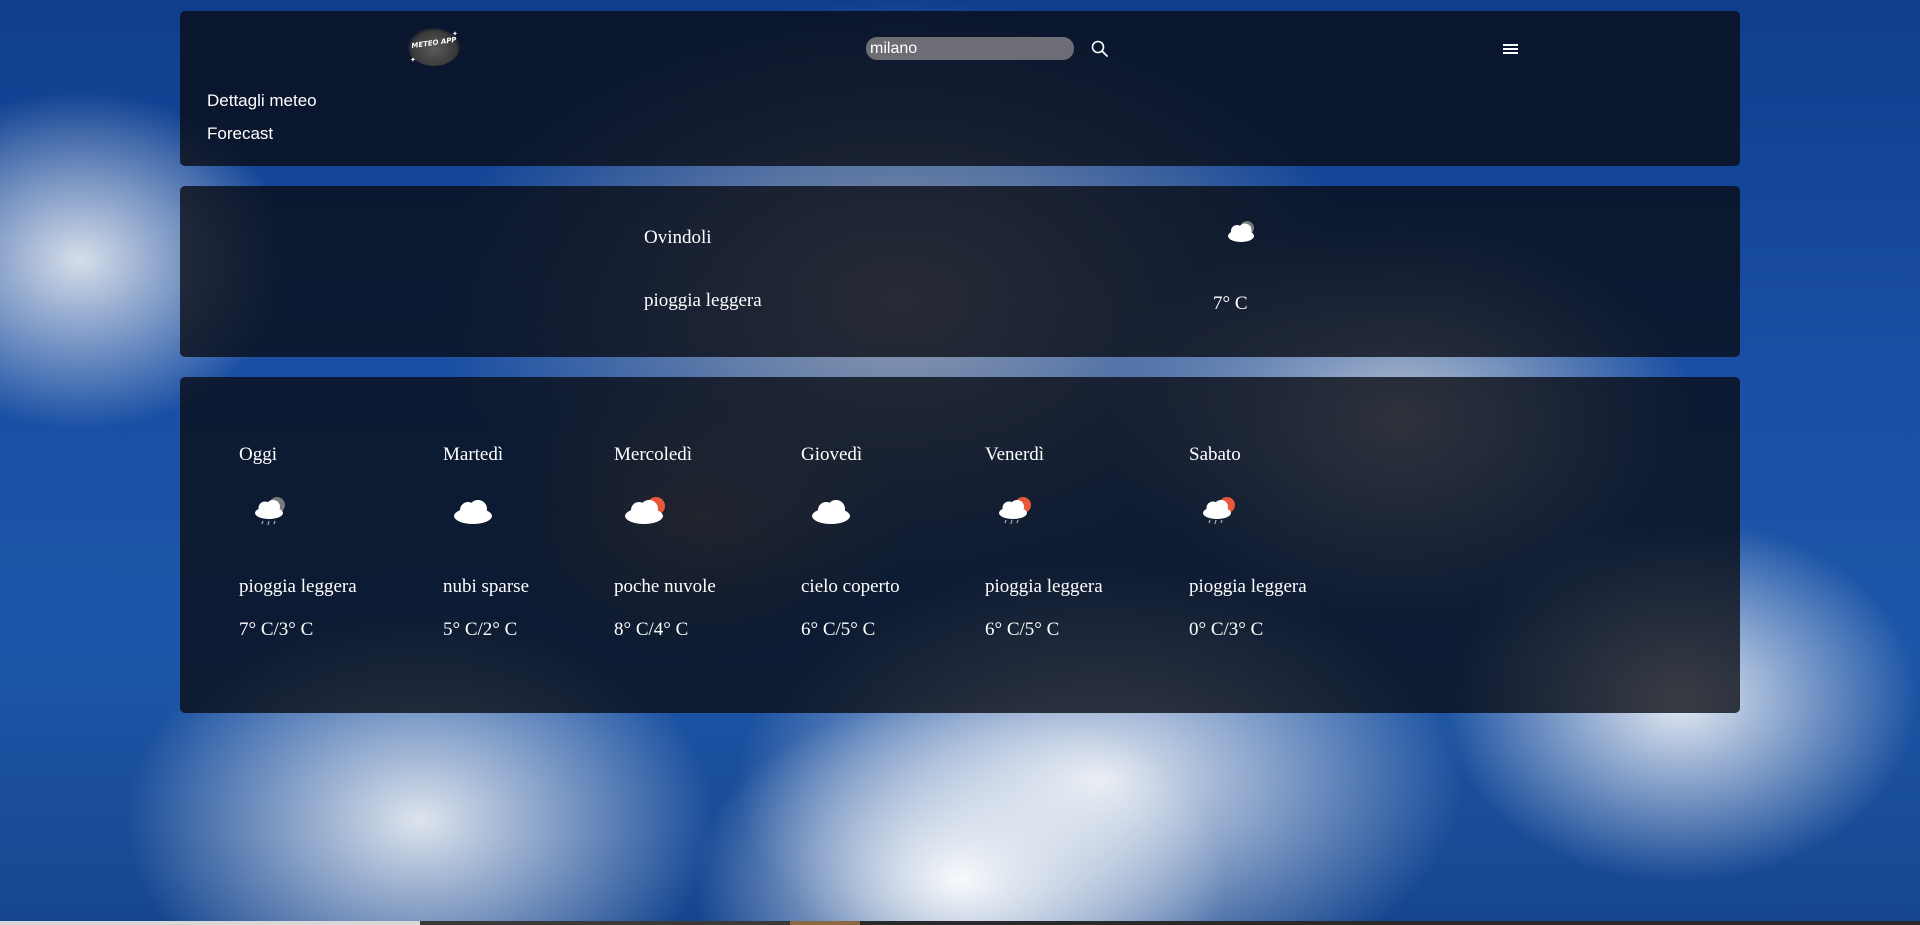 The width and height of the screenshot is (1920, 925). Describe the element at coordinates (240, 134) in the screenshot. I see `nav-link-forecast: Forecast` at that location.